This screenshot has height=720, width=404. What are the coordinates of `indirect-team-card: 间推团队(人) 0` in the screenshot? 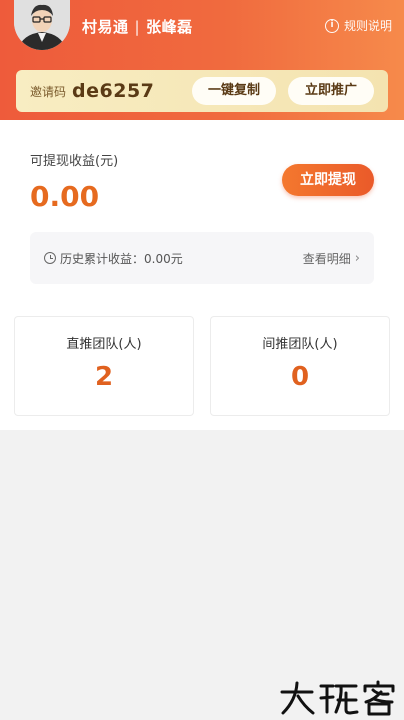 It's located at (300, 366).